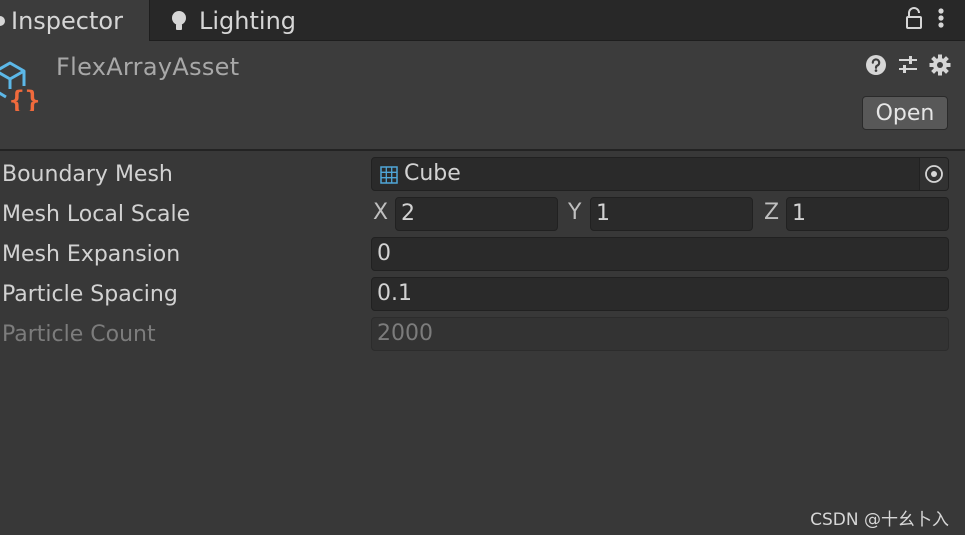 This screenshot has height=535, width=965. Describe the element at coordinates (941, 18) in the screenshot. I see `vertical-ellipsis-icon` at that location.